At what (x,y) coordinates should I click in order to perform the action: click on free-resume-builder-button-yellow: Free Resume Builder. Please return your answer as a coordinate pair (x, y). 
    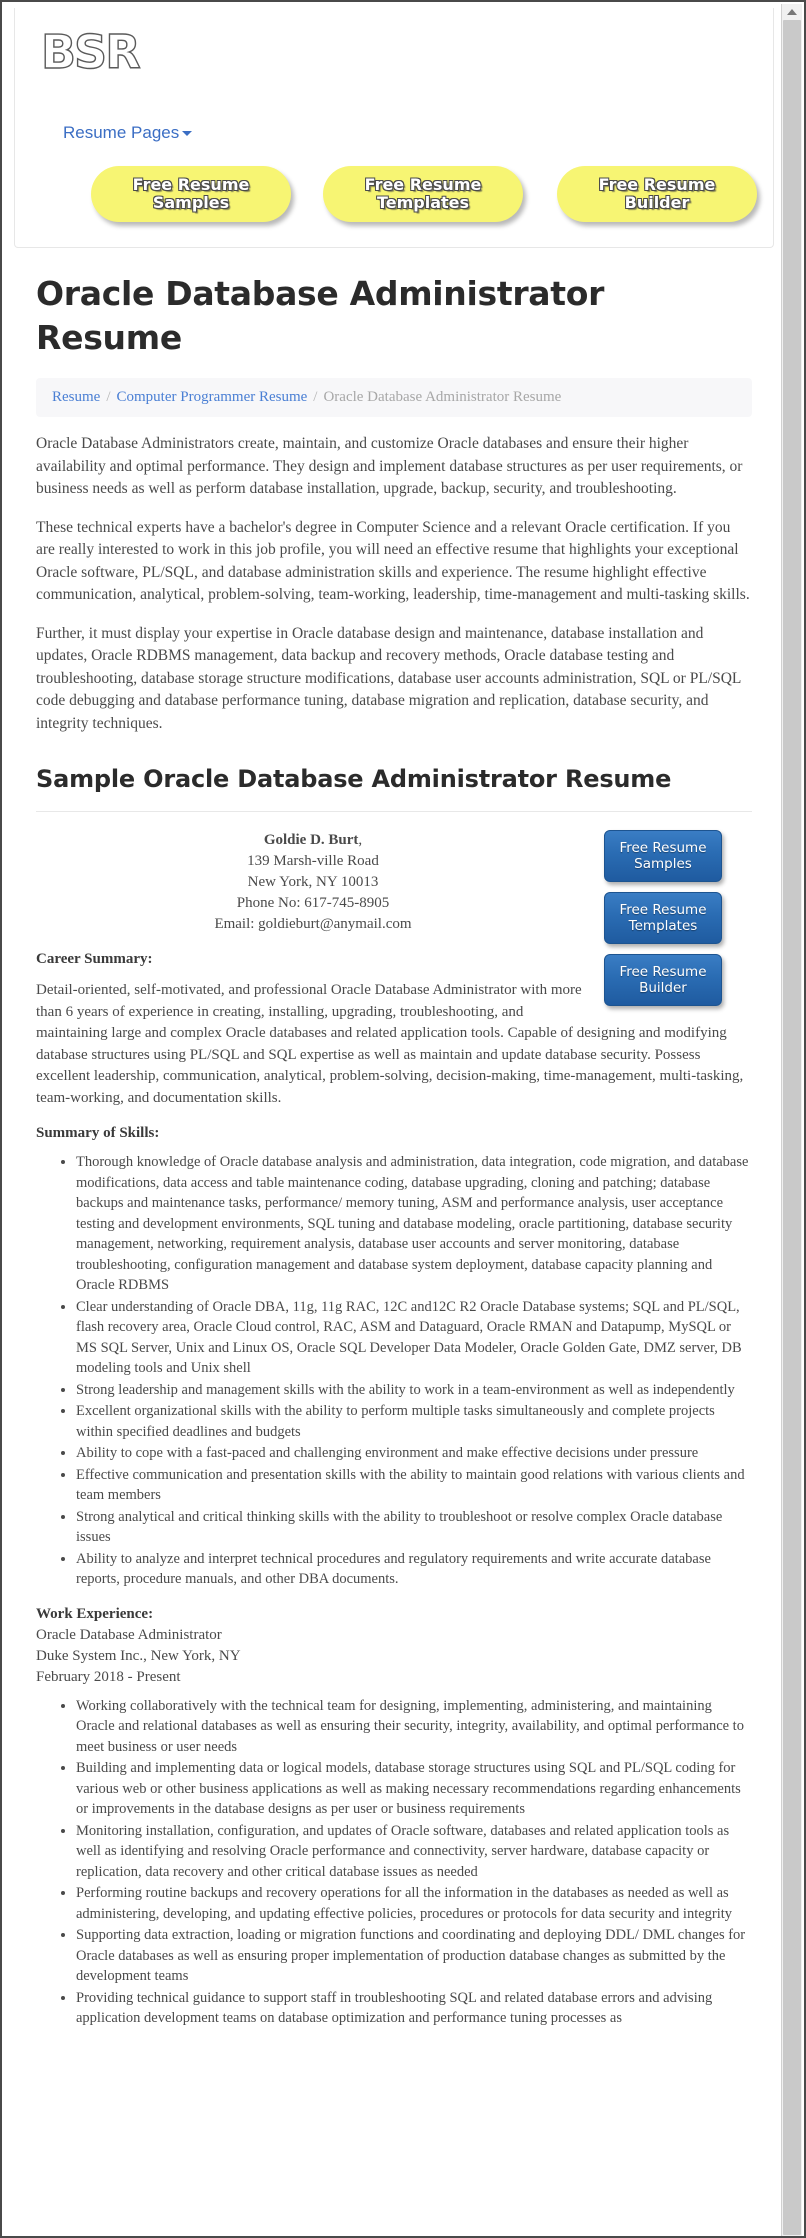
    Looking at the image, I should click on (657, 194).